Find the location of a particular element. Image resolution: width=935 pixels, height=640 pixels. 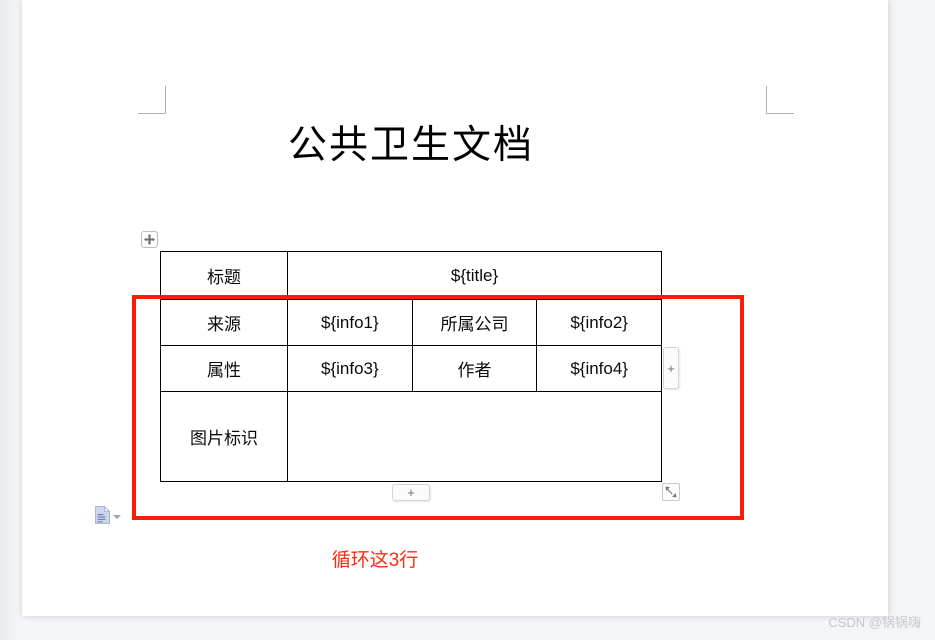

paste-options-button is located at coordinates (107, 515).